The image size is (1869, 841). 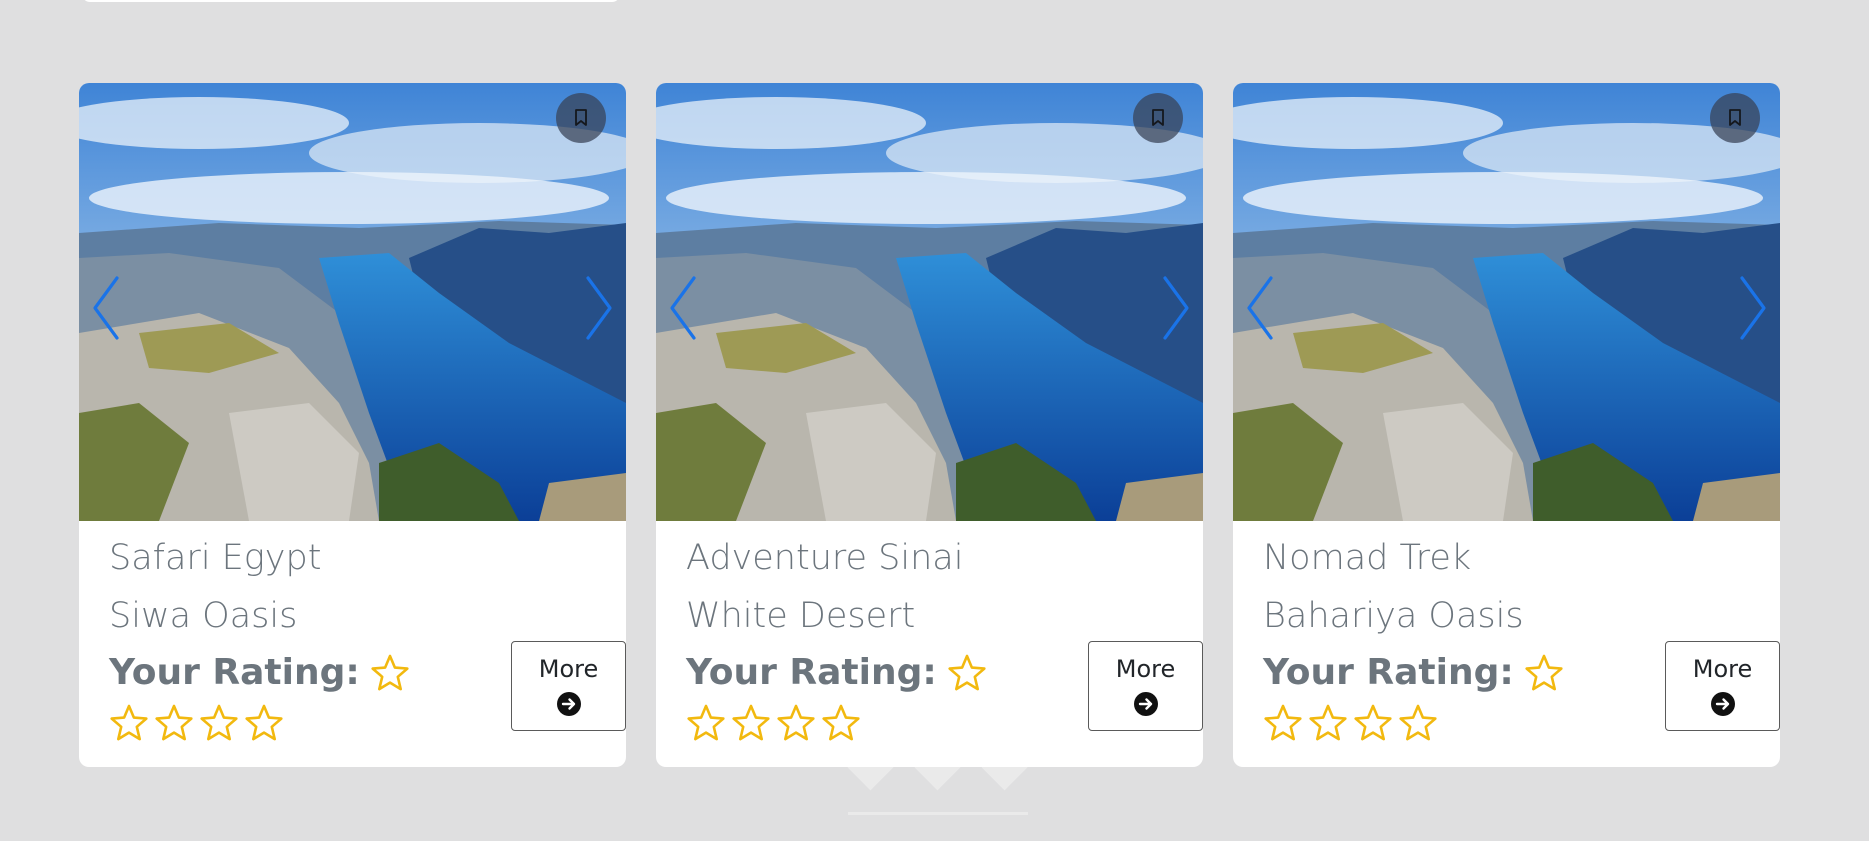 What do you see at coordinates (825, 558) in the screenshot?
I see `trip-title: Adventure Sinai` at bounding box center [825, 558].